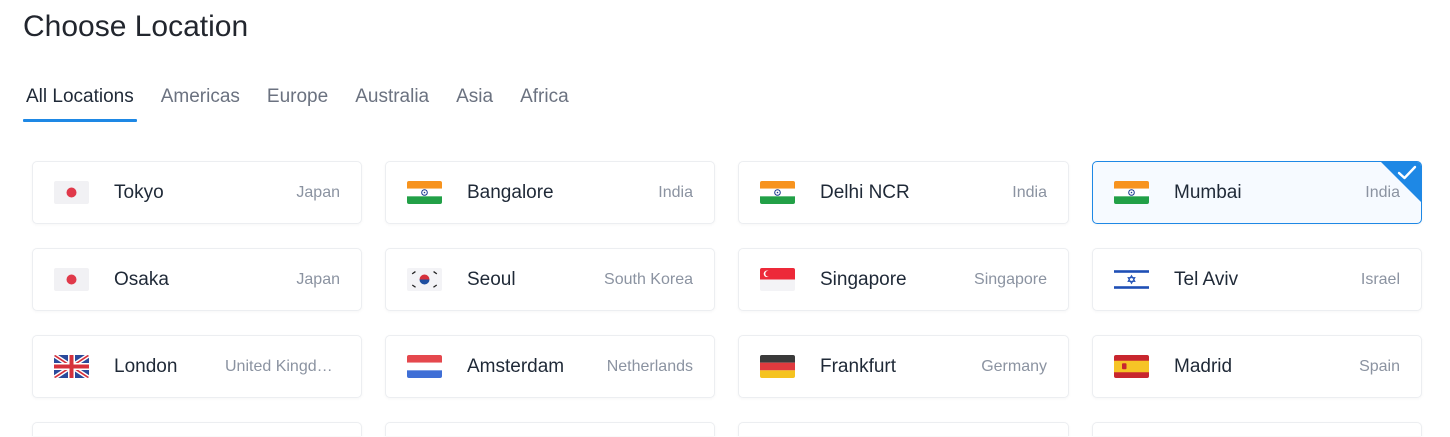 The width and height of the screenshot is (1450, 437). What do you see at coordinates (297, 103) in the screenshot?
I see `tab-europe: Europe` at bounding box center [297, 103].